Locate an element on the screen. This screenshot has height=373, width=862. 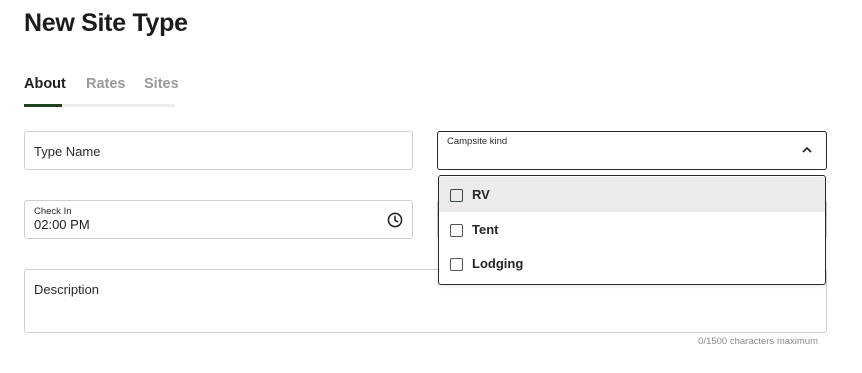
check-in-value: 02:00 PM is located at coordinates (62, 224).